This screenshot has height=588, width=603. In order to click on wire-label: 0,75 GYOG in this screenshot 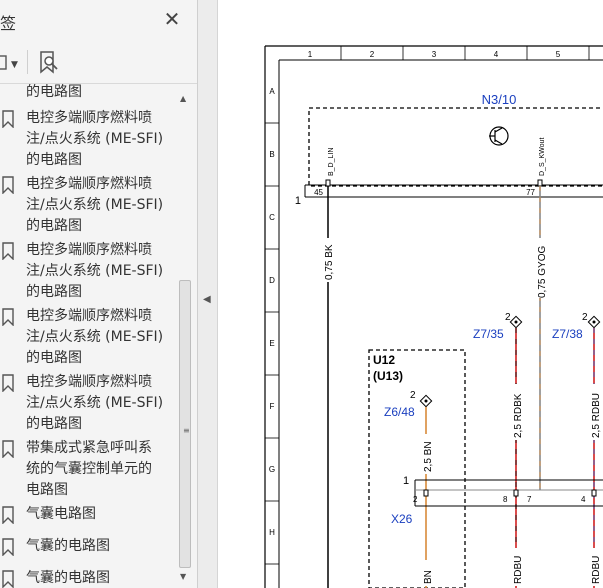, I will do `click(542, 272)`.